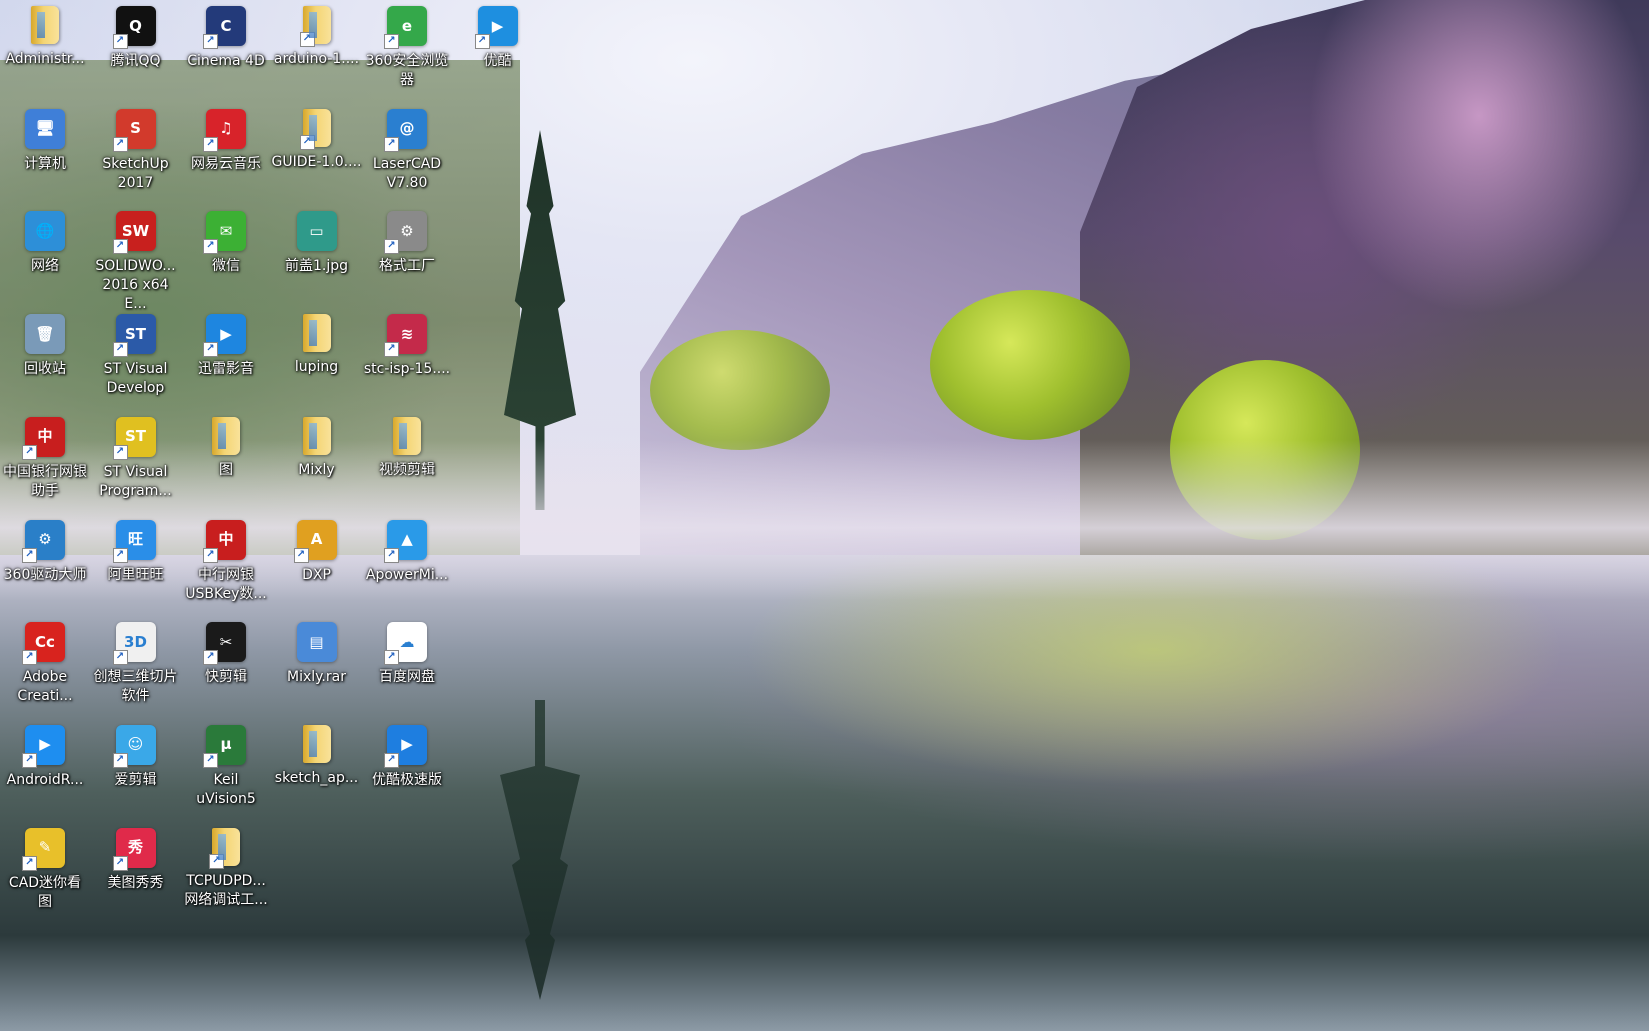  Describe the element at coordinates (135, 61) in the screenshot. I see `desktop-icon-label: 腾讯QQ` at that location.